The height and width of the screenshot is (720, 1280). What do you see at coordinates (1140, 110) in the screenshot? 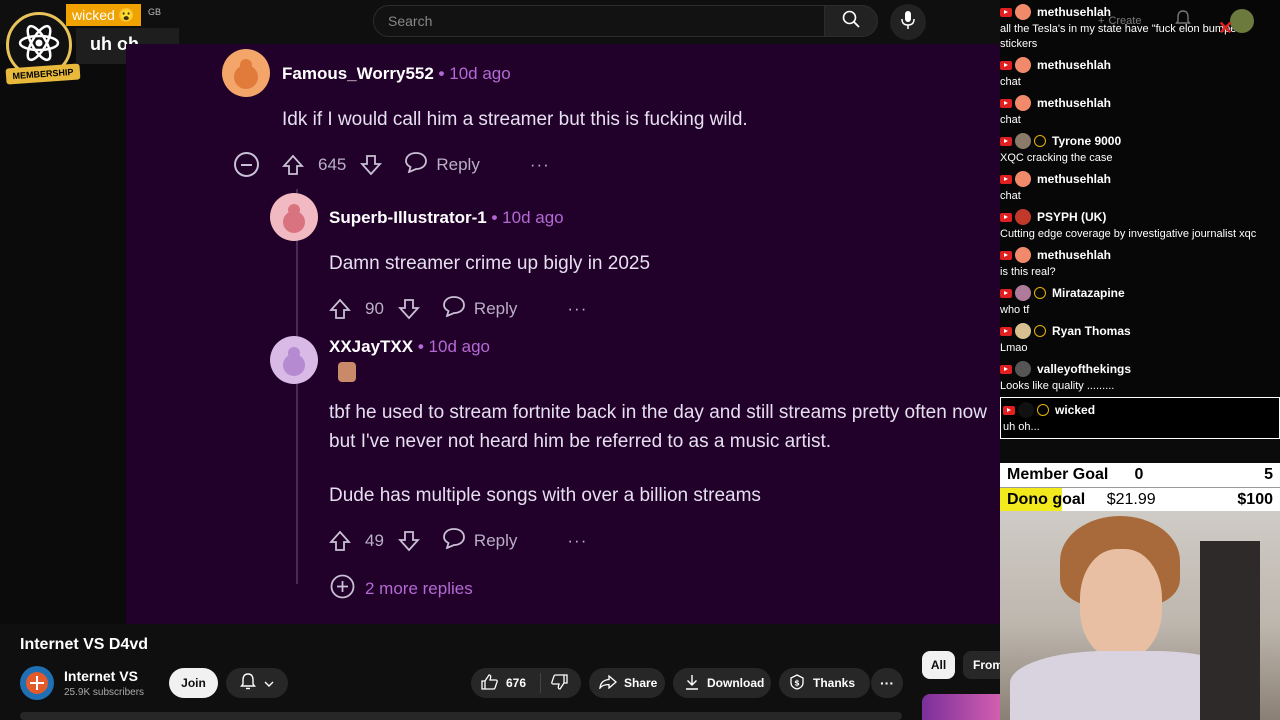
I see `chat-message: methusehlah chat` at bounding box center [1140, 110].